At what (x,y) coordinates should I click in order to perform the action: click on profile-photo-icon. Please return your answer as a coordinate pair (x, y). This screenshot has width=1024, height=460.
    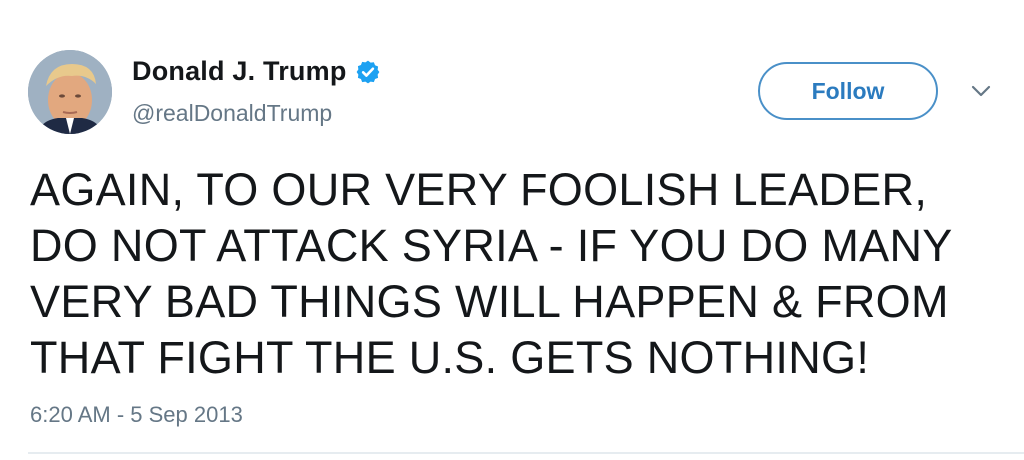
    Looking at the image, I should click on (70, 92).